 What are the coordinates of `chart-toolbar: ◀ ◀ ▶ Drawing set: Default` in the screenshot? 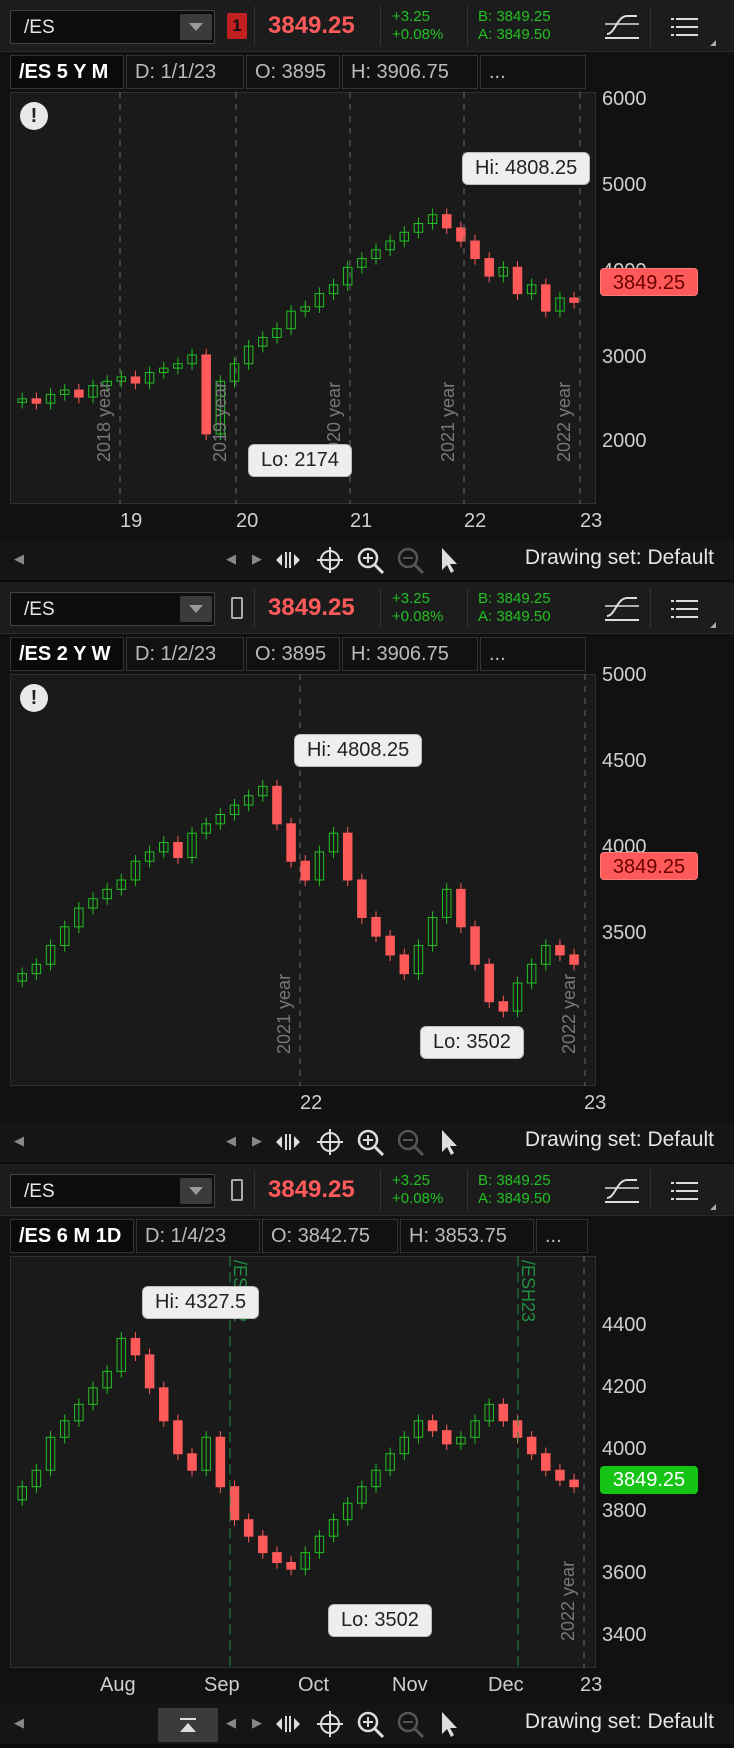 It's located at (367, 560).